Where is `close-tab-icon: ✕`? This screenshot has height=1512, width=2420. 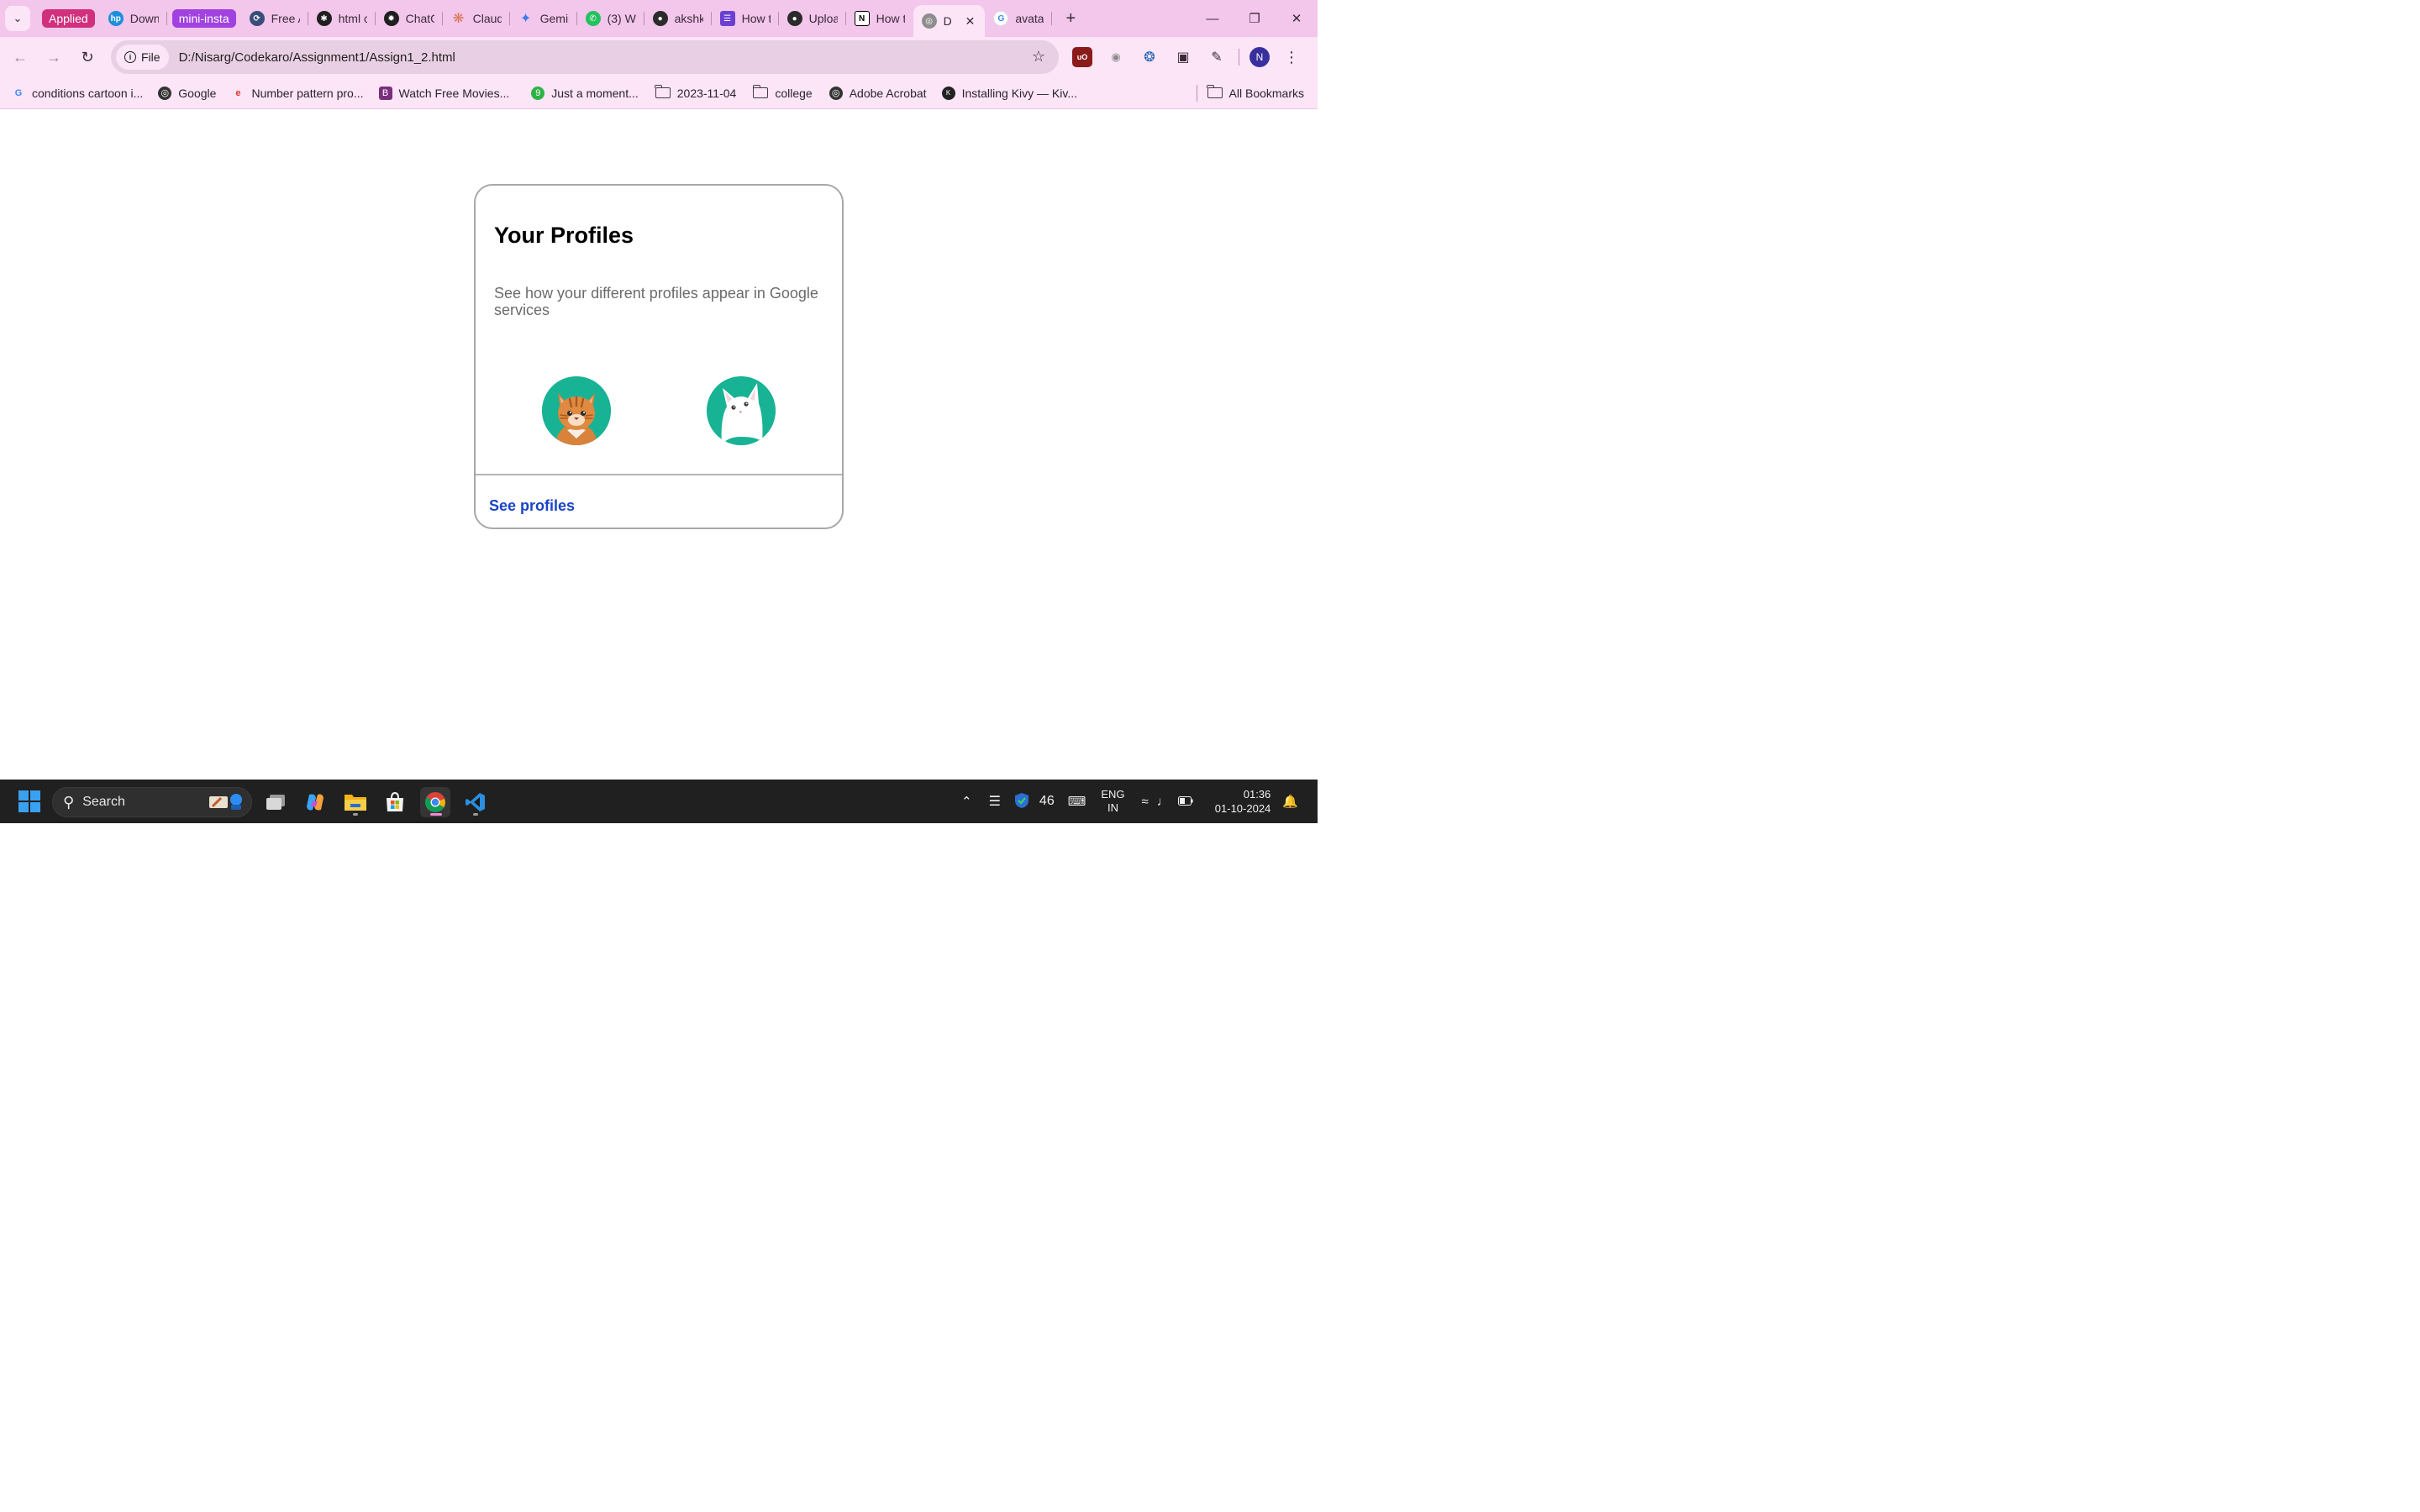
close-tab-icon: ✕ is located at coordinates (970, 21).